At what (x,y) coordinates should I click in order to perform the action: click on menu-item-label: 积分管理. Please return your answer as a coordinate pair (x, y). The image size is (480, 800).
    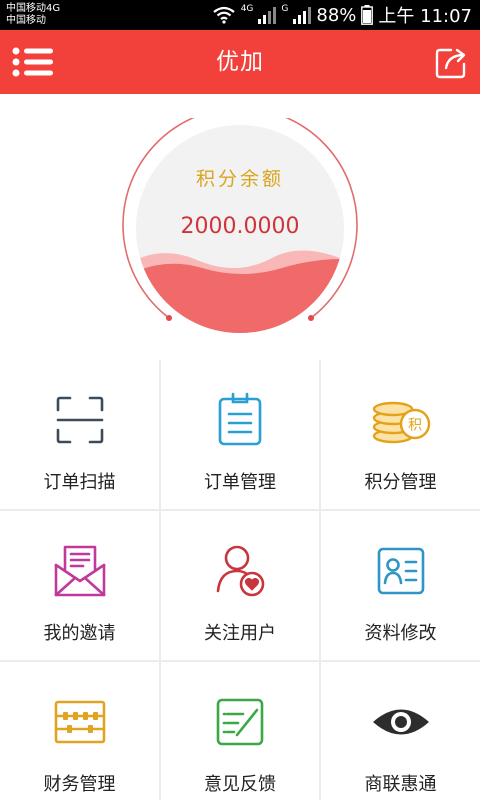
    Looking at the image, I should click on (400, 482).